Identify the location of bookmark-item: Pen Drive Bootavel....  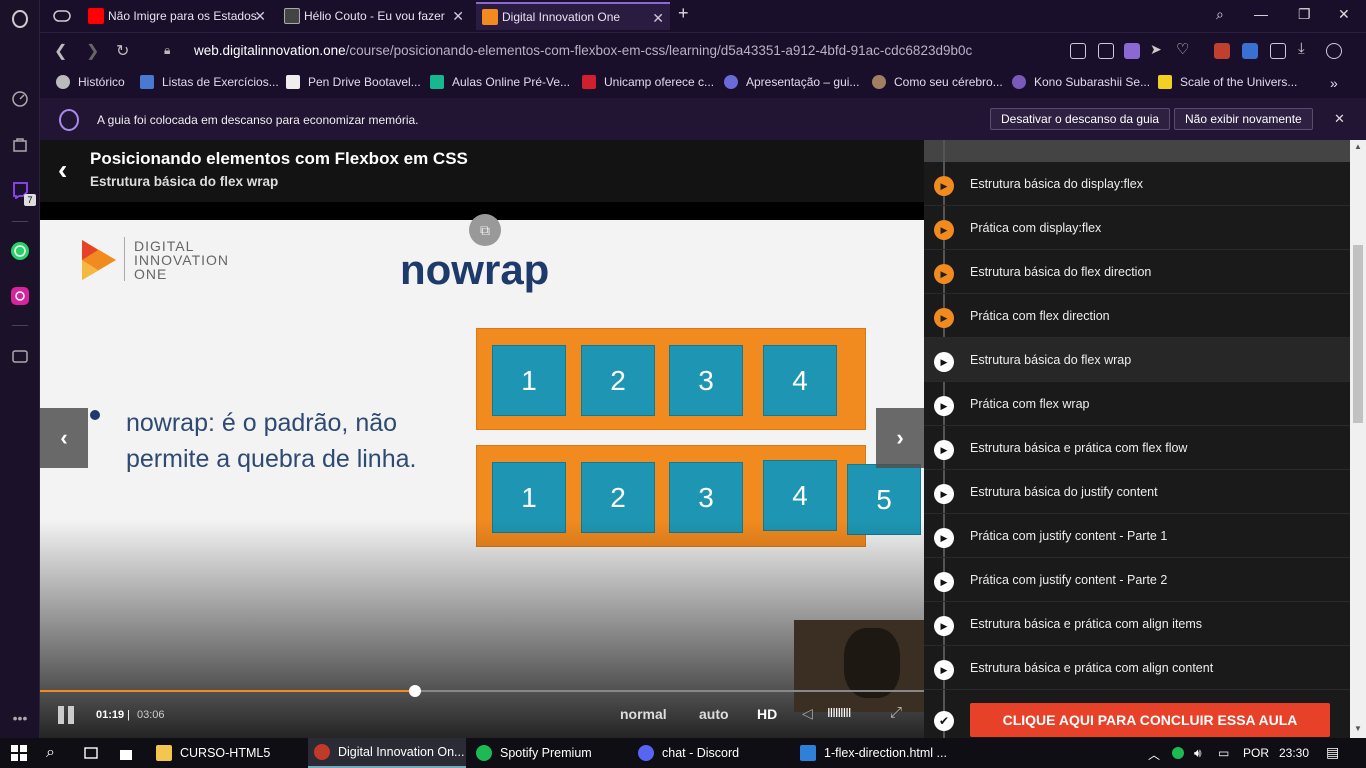
(353, 82).